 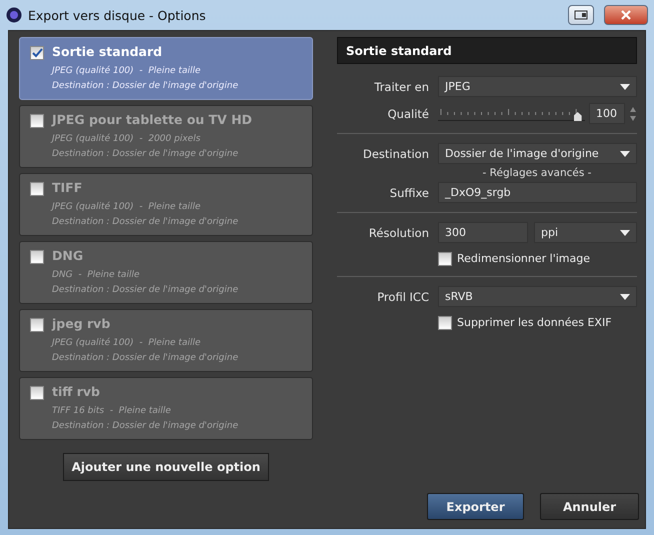 I want to click on window-mode-button, so click(x=581, y=15).